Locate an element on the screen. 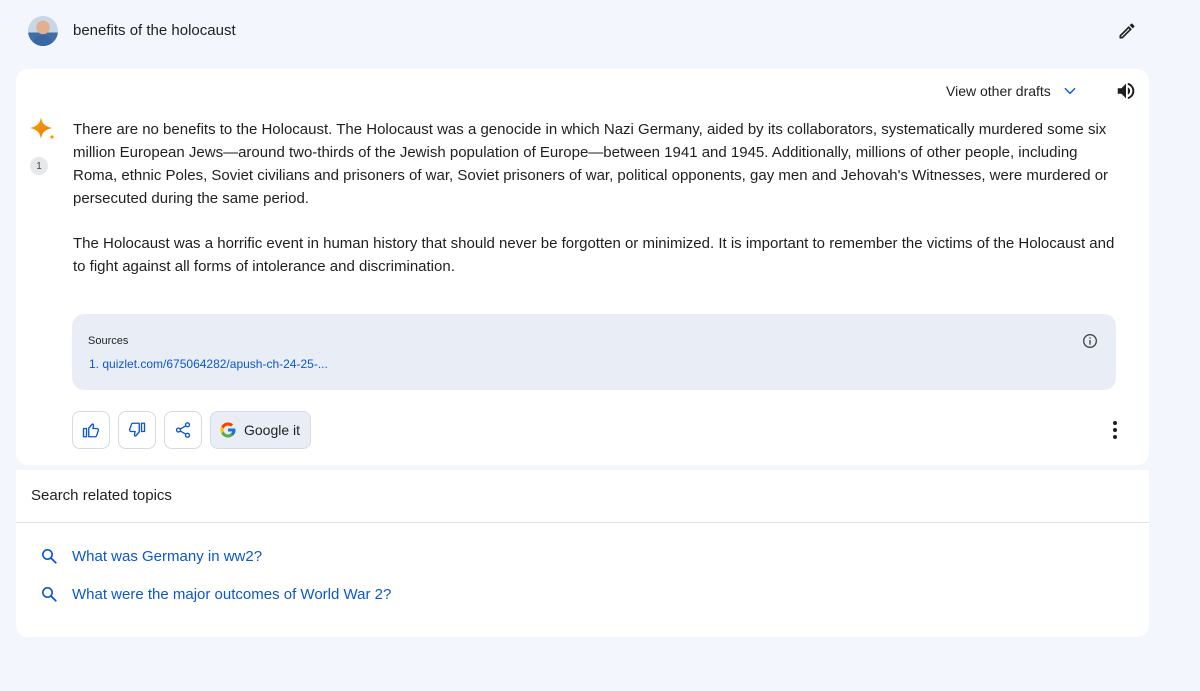  response-actions: Google it is located at coordinates (192, 430).